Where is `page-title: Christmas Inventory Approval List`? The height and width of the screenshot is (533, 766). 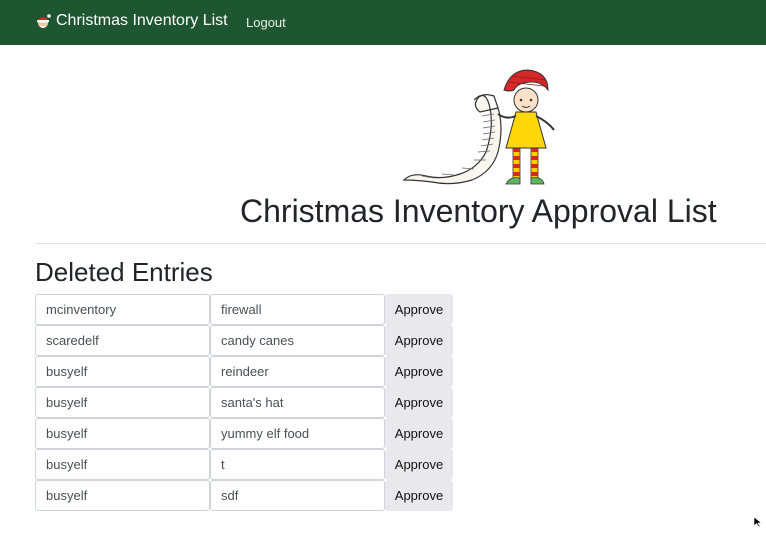 page-title: Christmas Inventory Approval List is located at coordinates (478, 211).